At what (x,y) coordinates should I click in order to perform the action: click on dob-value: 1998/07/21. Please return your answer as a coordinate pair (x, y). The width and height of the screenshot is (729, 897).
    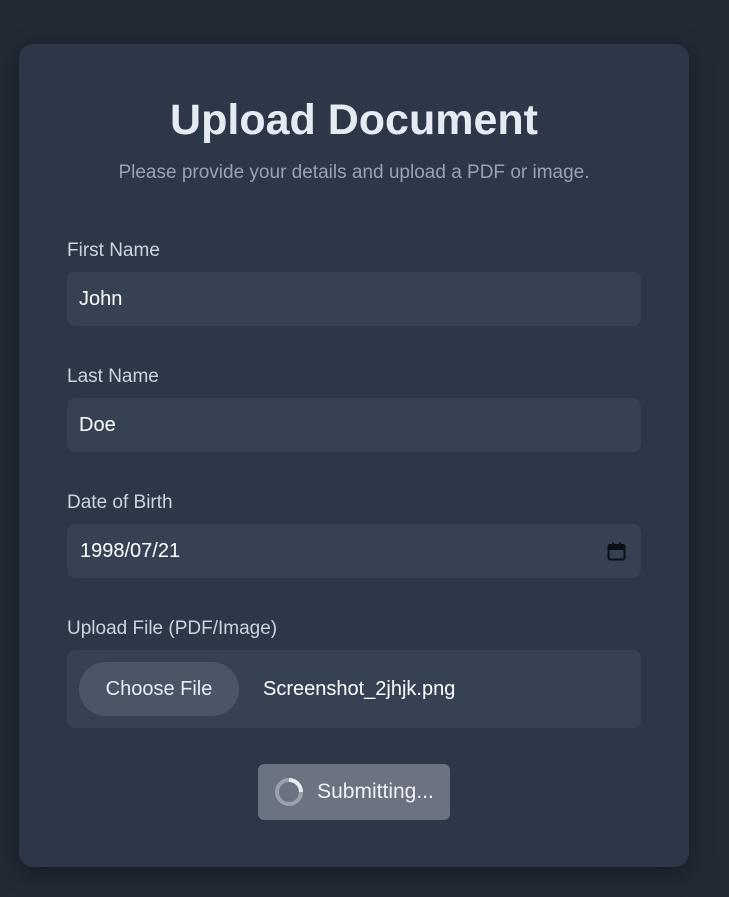
    Looking at the image, I should click on (130, 550).